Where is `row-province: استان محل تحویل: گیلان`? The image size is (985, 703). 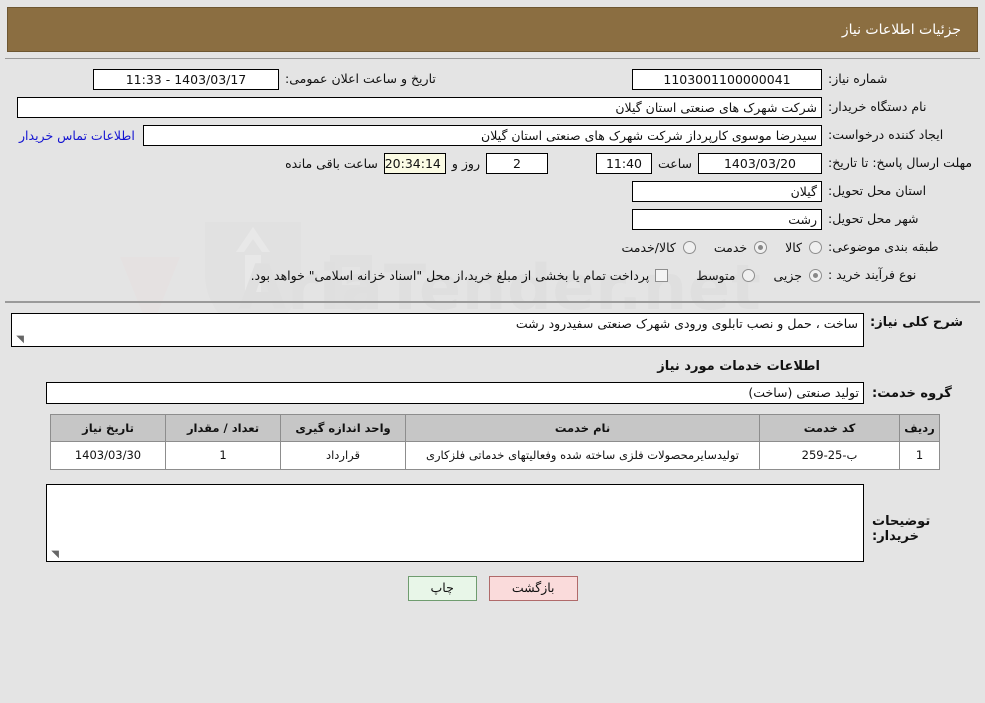 row-province: استان محل تحویل: گیلان is located at coordinates (492, 191).